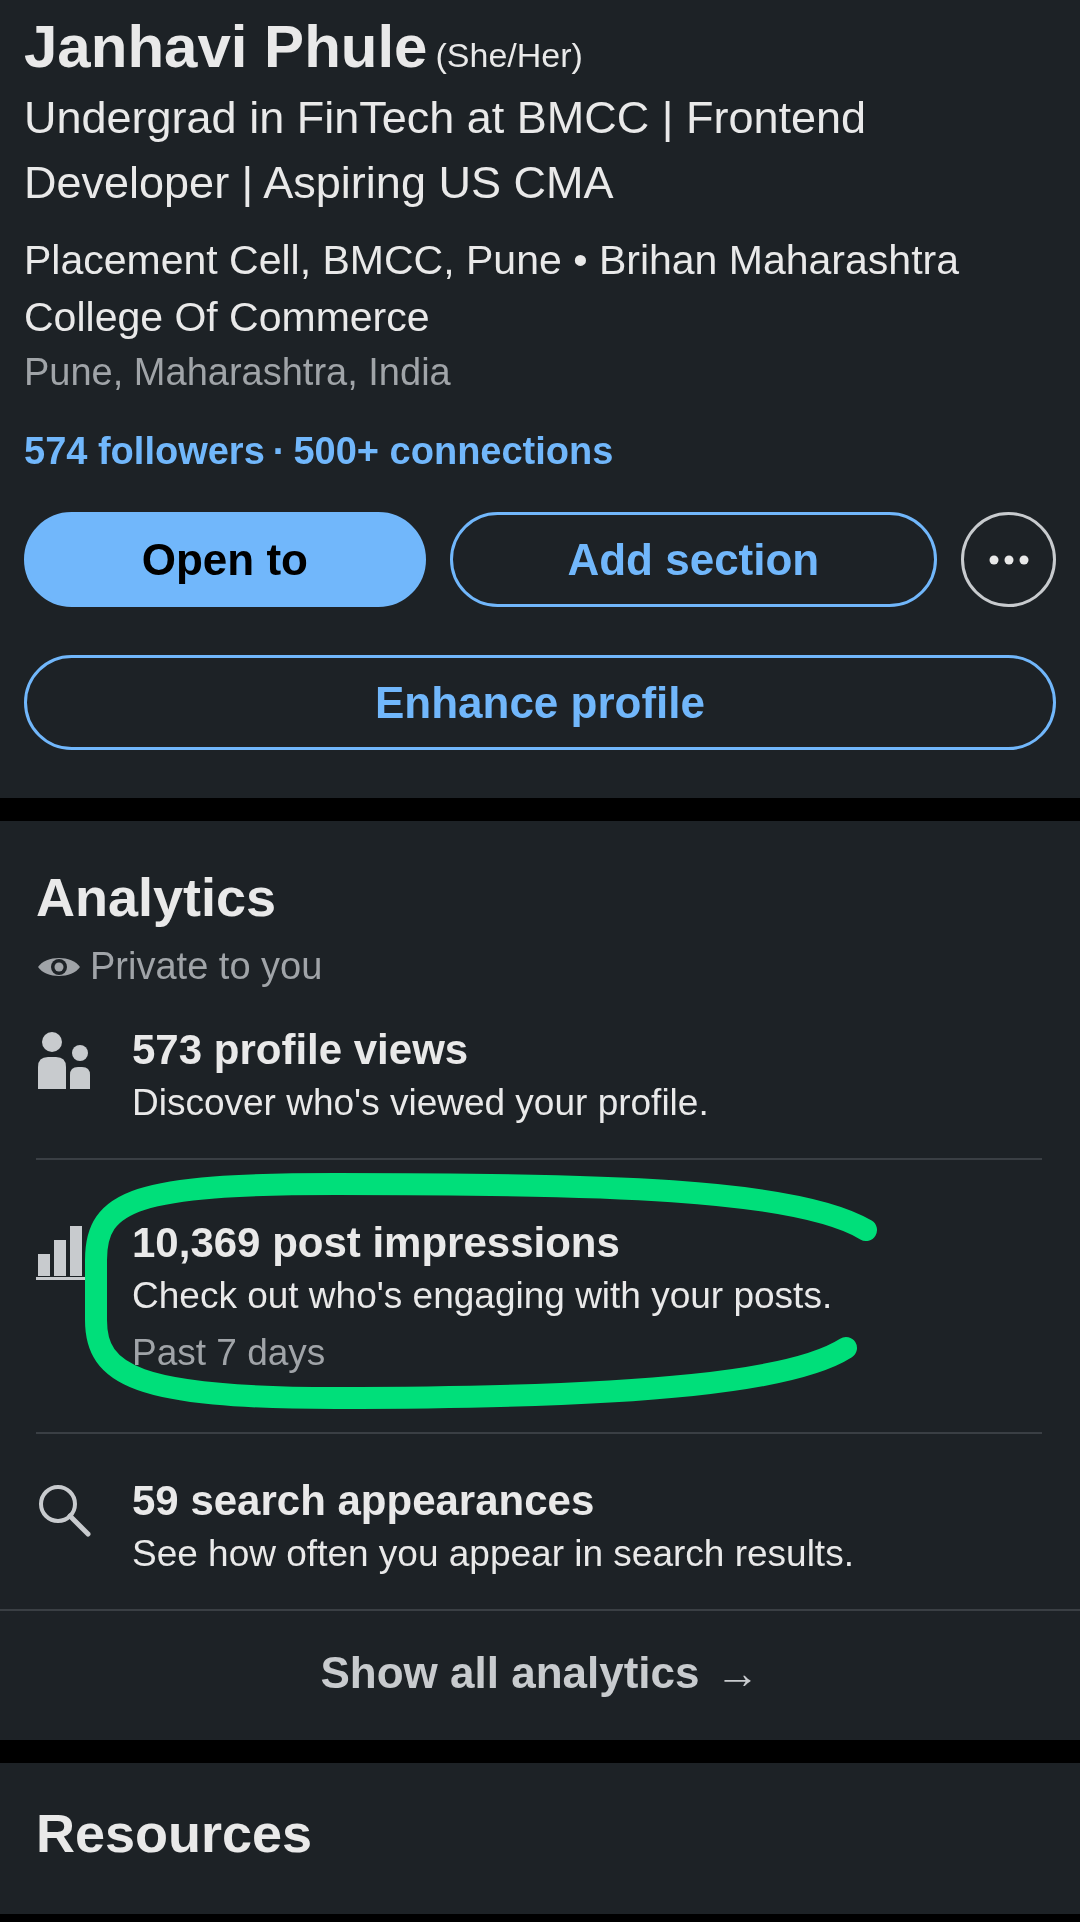 The image size is (1080, 1922). Describe the element at coordinates (540, 1672) in the screenshot. I see `show-all-analytics-button: Show all analytics →` at that location.